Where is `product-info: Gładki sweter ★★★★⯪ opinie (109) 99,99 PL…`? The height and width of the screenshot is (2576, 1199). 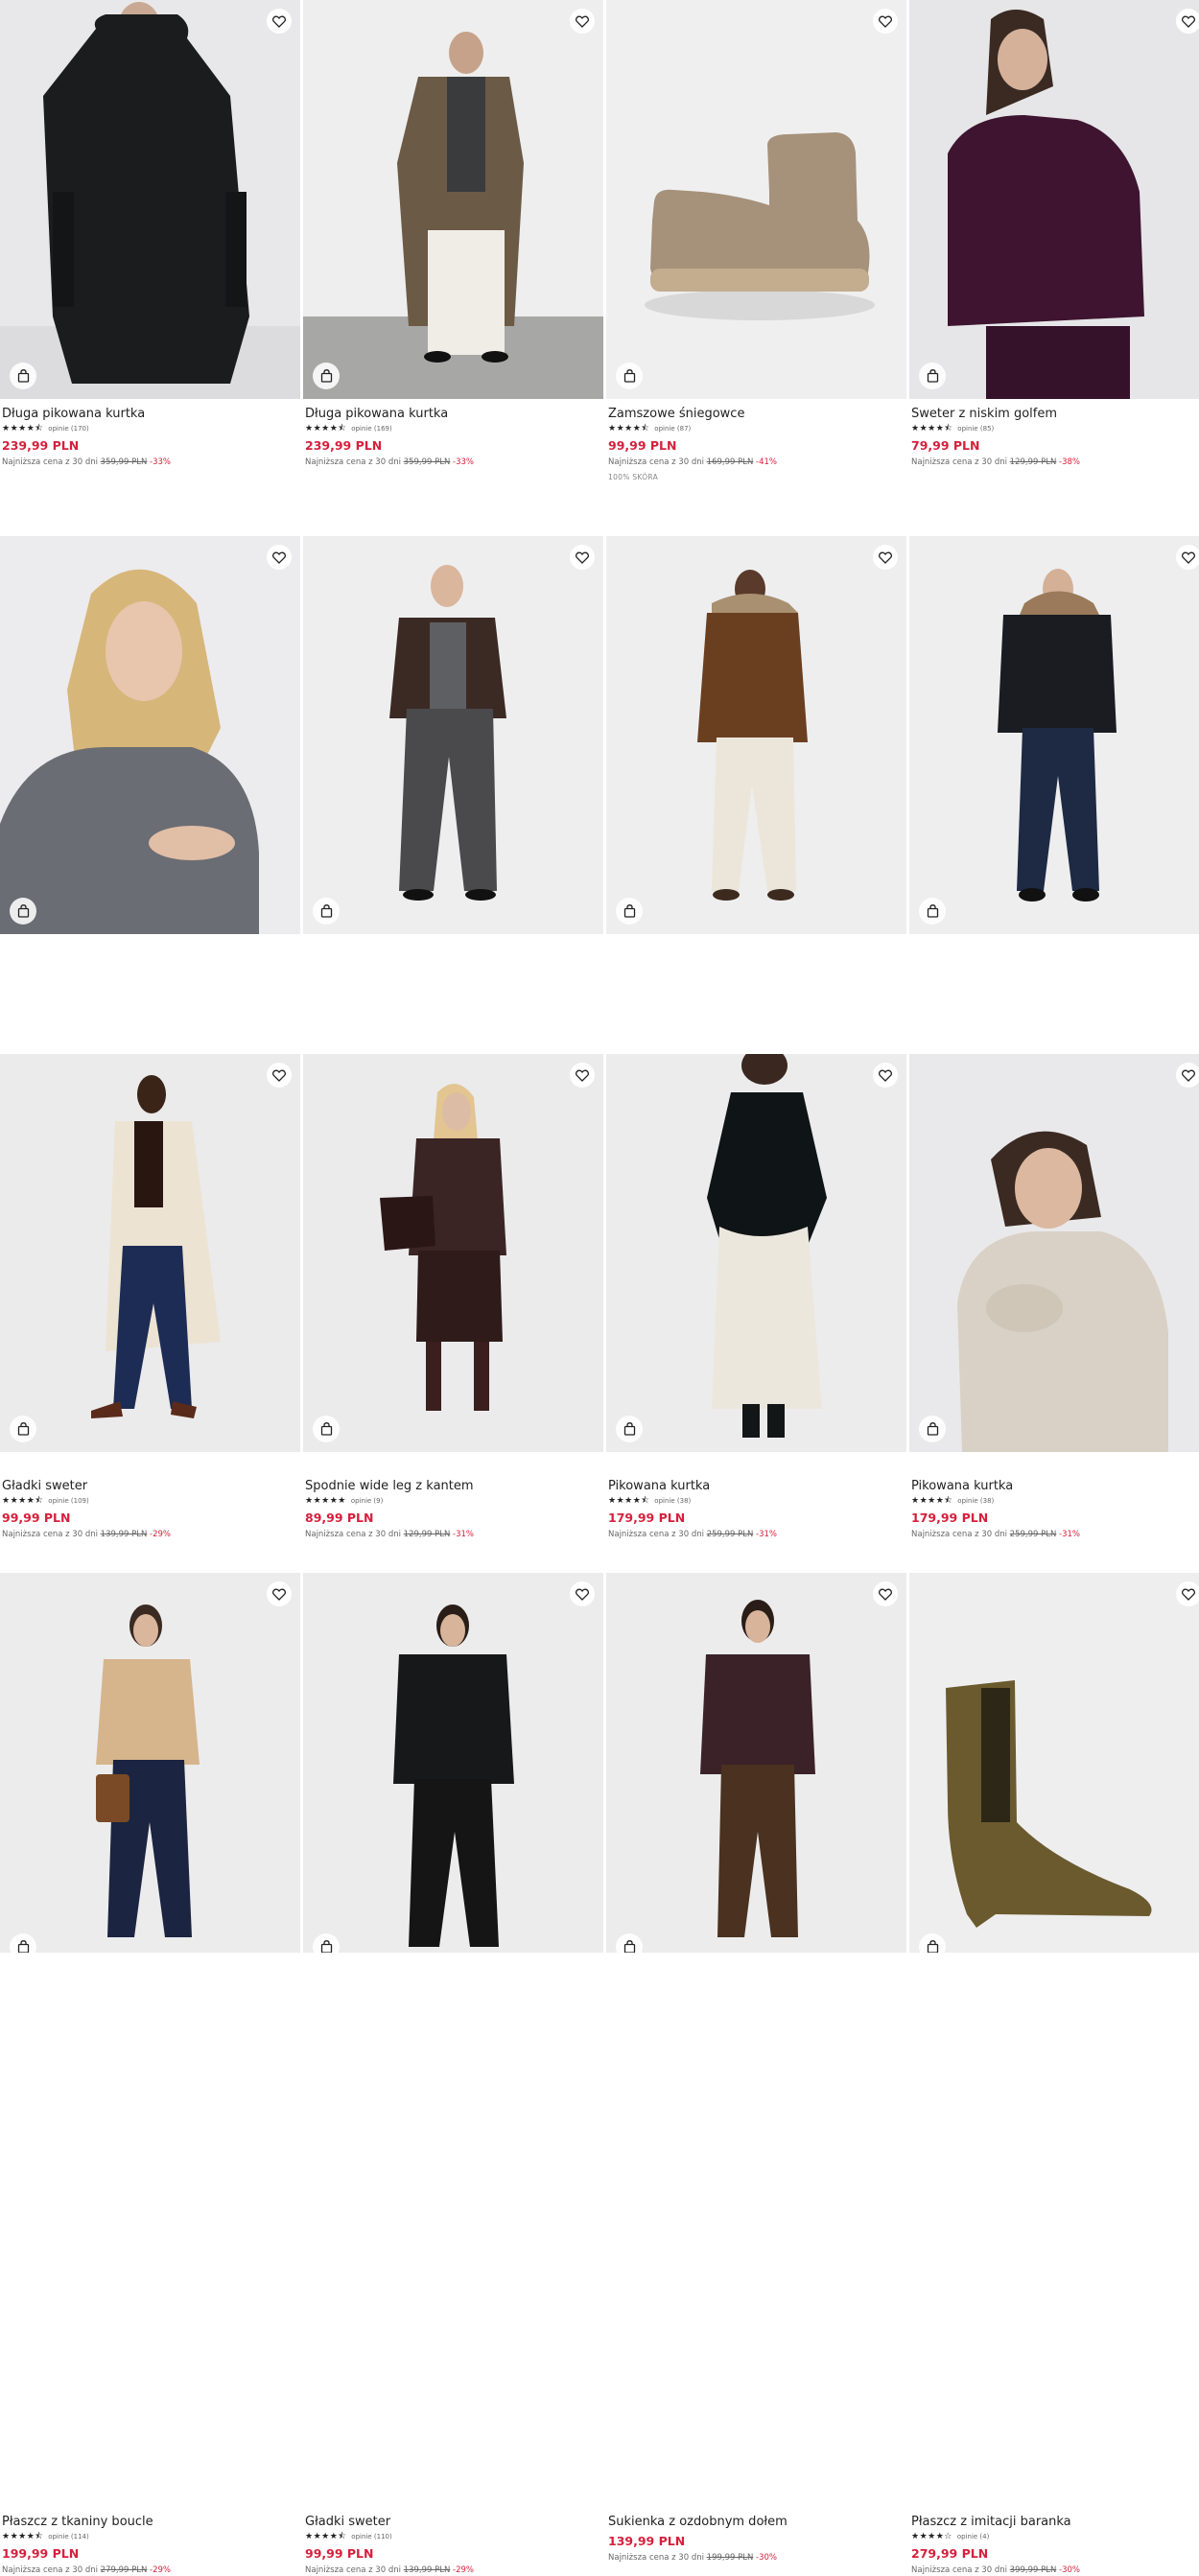
product-info: Gładki sweter ★★★★⯪ opinie (109) 99,99 PL… is located at coordinates (151, 1509).